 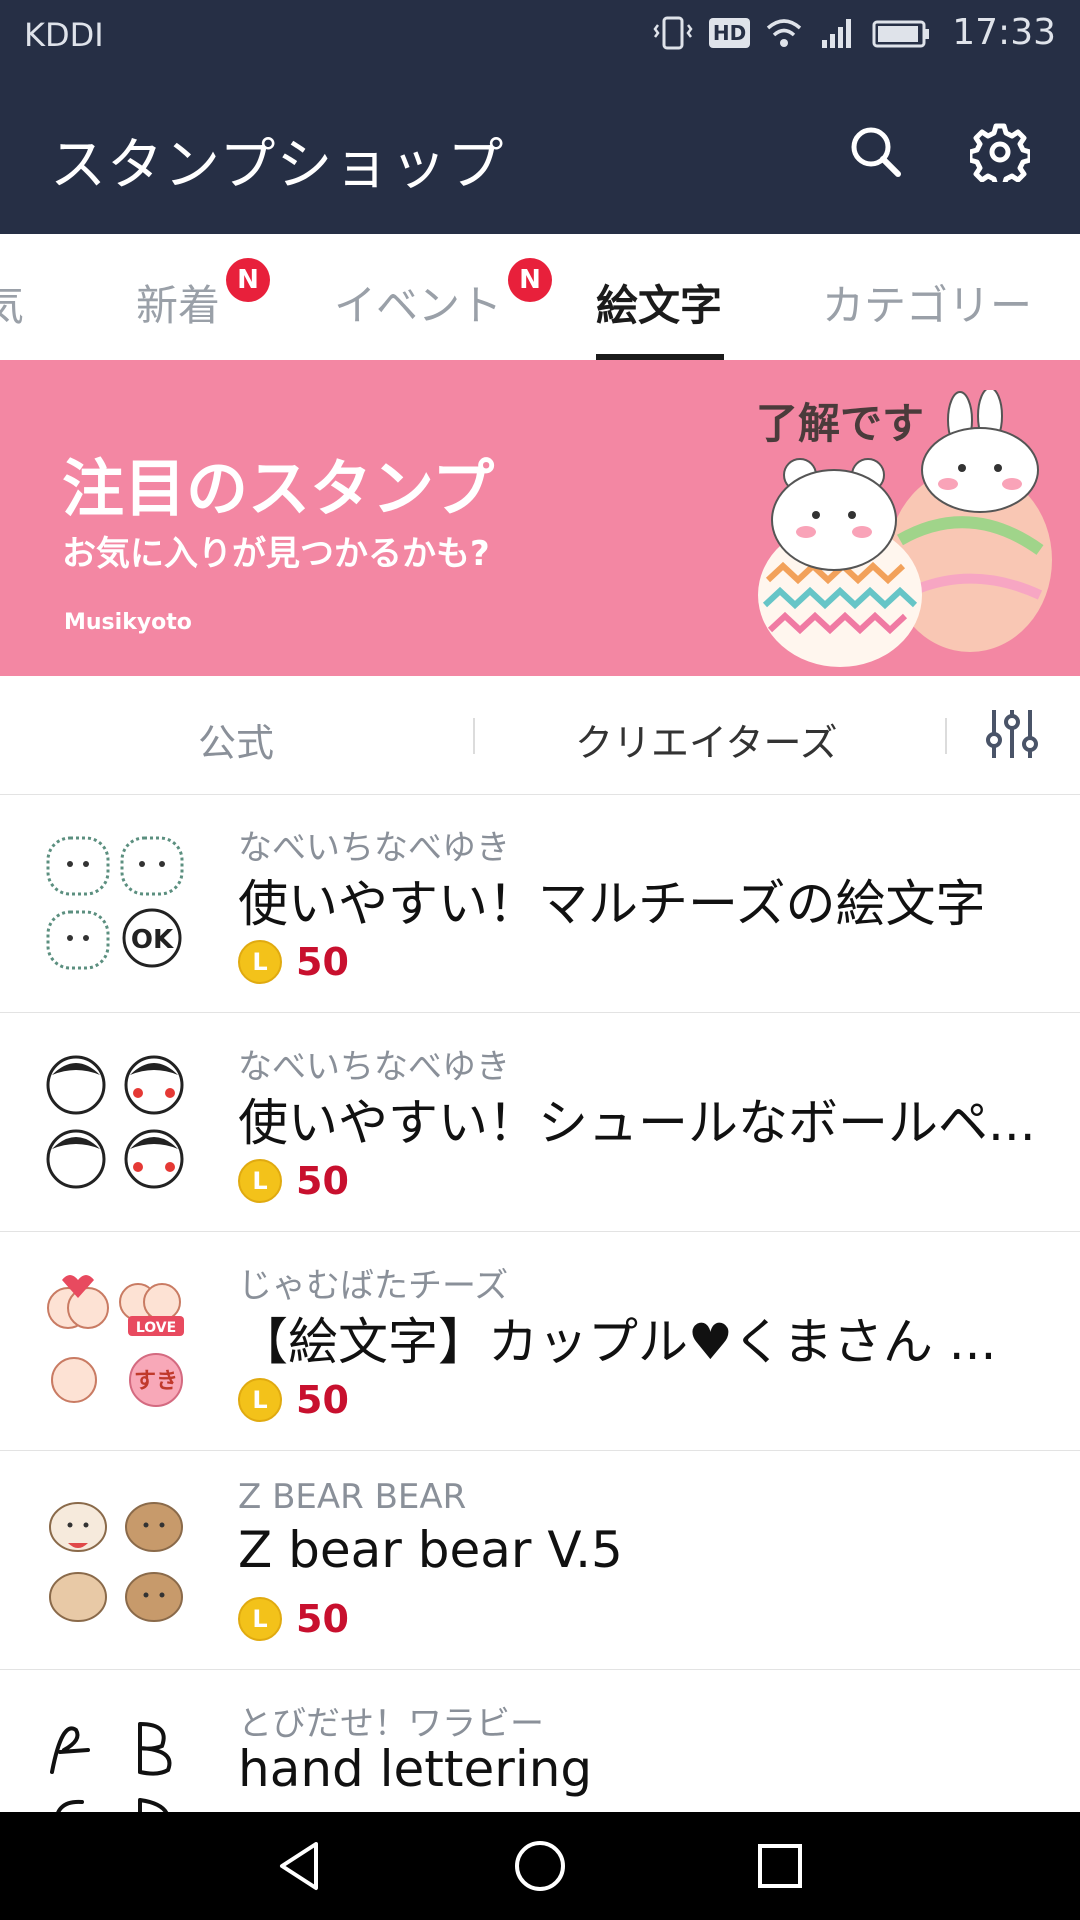 What do you see at coordinates (178, 302) in the screenshot?
I see `tab-new: 新着` at bounding box center [178, 302].